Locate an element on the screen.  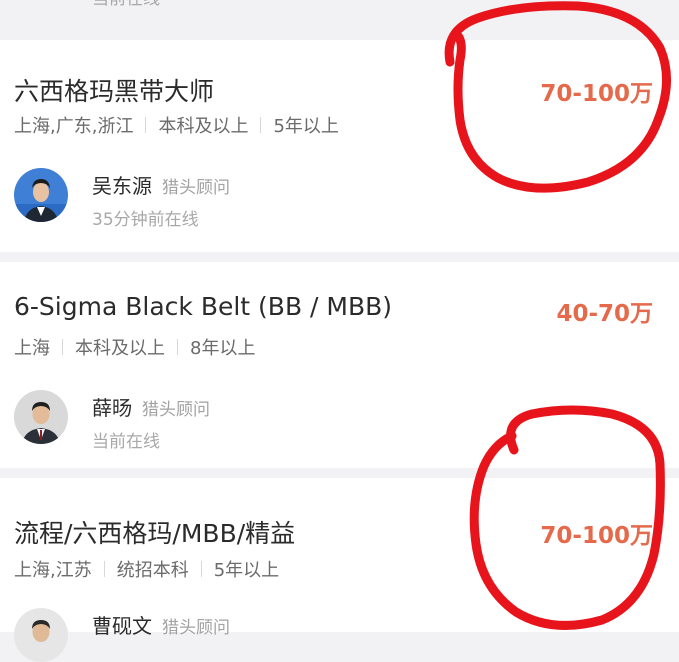
job-title: 六西格玛黑带大师 is located at coordinates (114, 91).